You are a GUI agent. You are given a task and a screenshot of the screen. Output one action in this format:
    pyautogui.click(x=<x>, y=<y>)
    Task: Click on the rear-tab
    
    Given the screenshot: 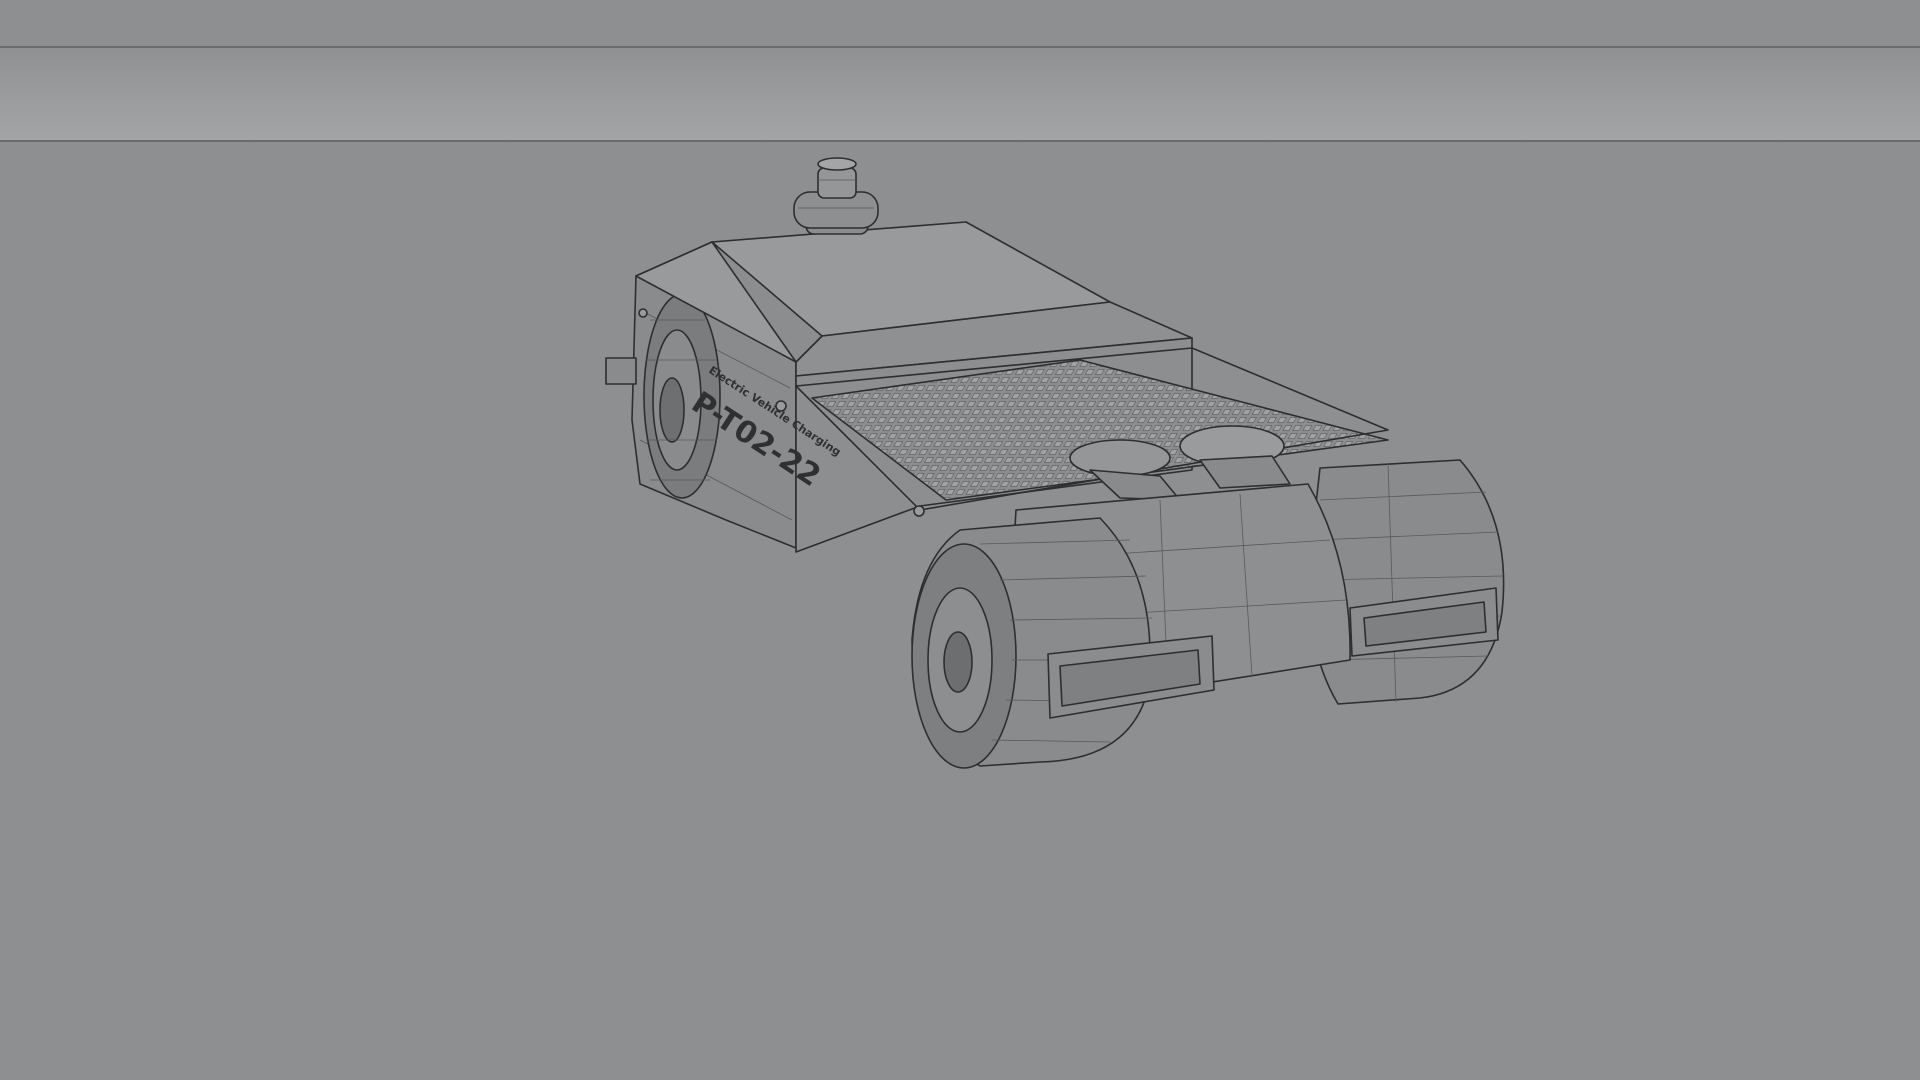 What is the action you would take?
    pyautogui.click(x=621, y=371)
    